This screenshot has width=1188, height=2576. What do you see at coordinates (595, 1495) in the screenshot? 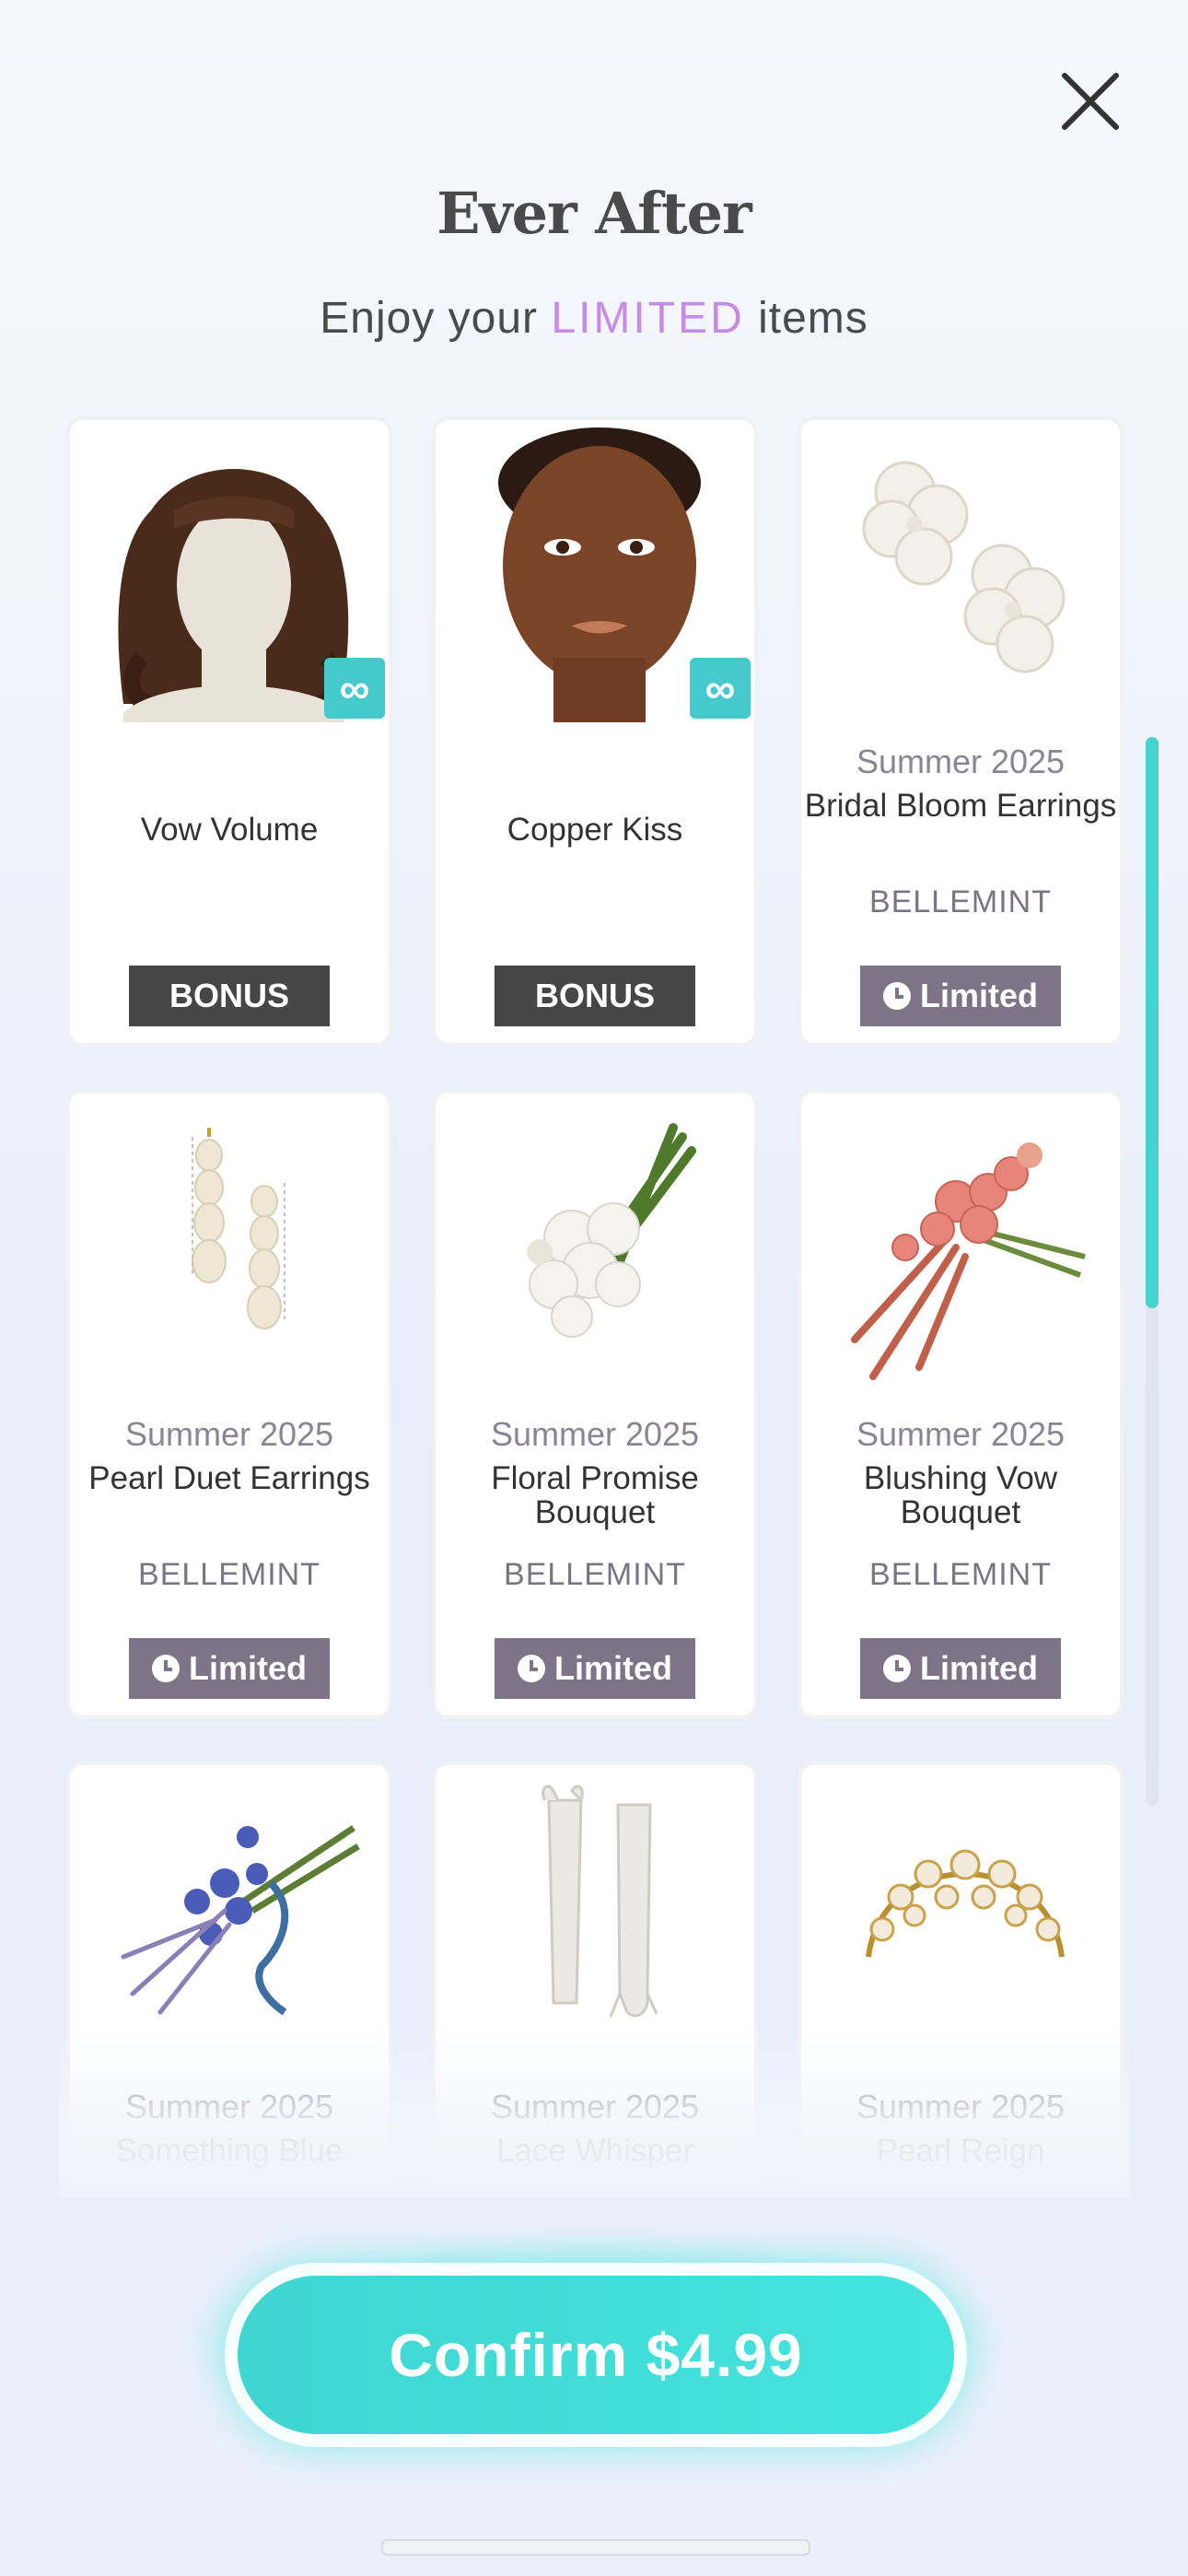
I see `item-name: Floral Promise Bouquet` at bounding box center [595, 1495].